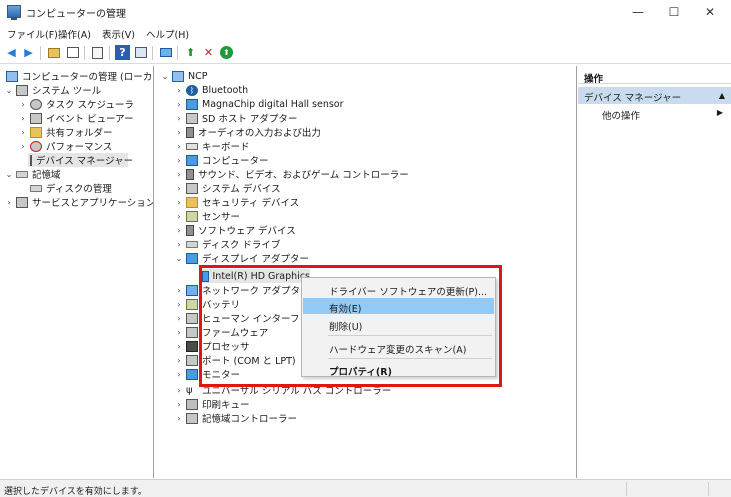 Image resolution: width=731 pixels, height=497 pixels. I want to click on device-category: › オーディオの入力および出力, so click(247, 132).